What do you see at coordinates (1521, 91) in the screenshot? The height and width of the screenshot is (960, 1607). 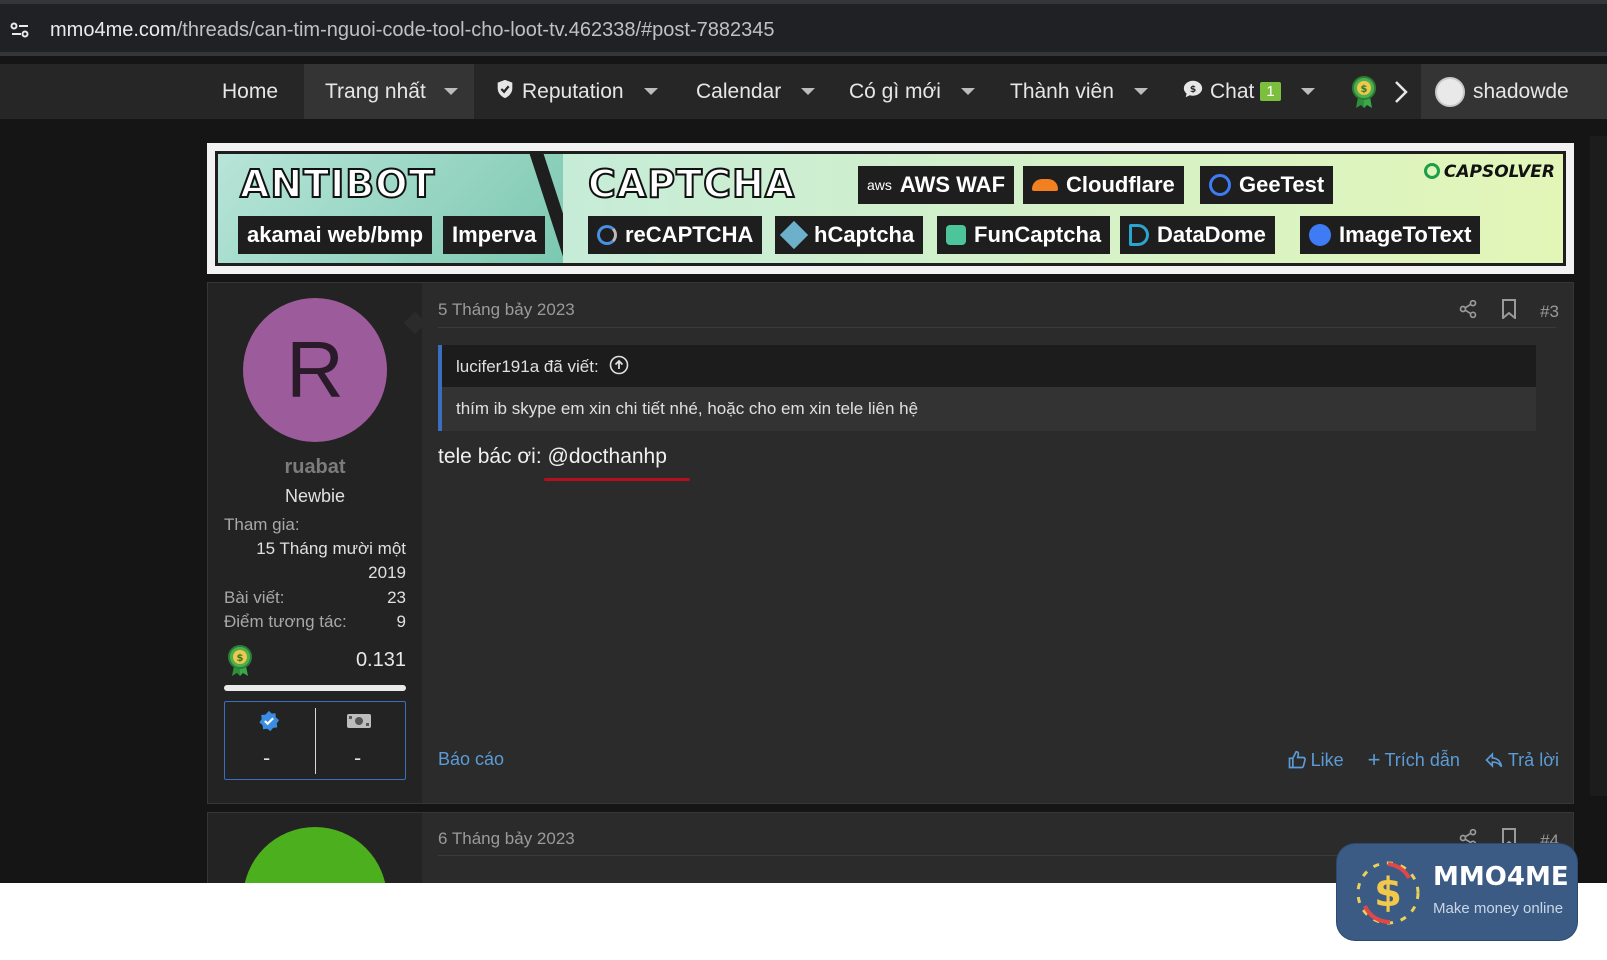 I see `nav-username: shadowde` at bounding box center [1521, 91].